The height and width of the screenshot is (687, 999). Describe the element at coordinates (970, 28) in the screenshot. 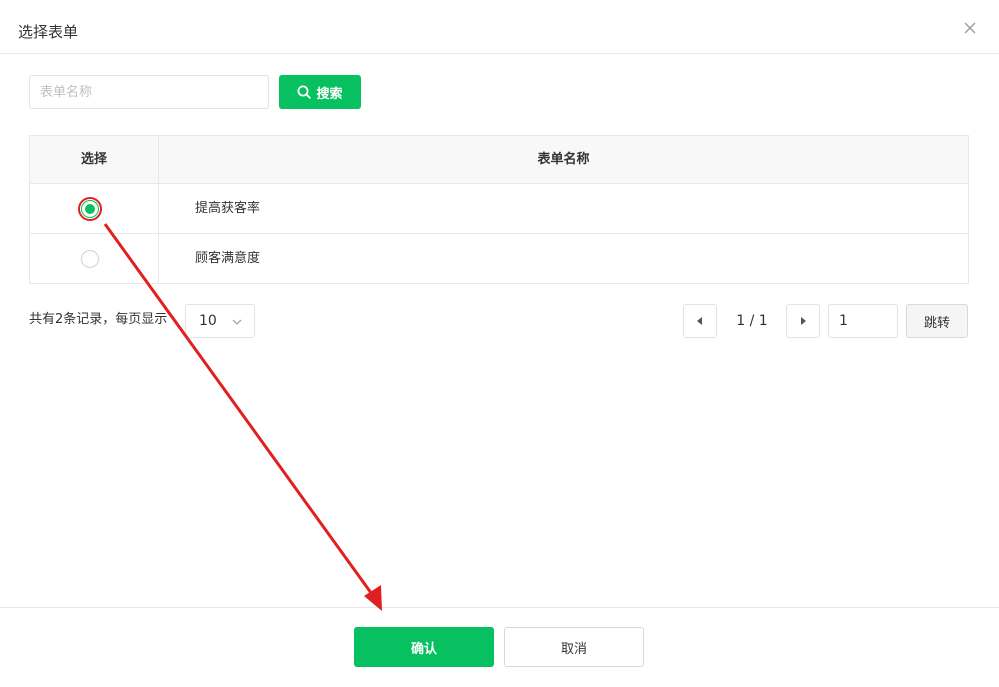

I see `close-icon` at that location.